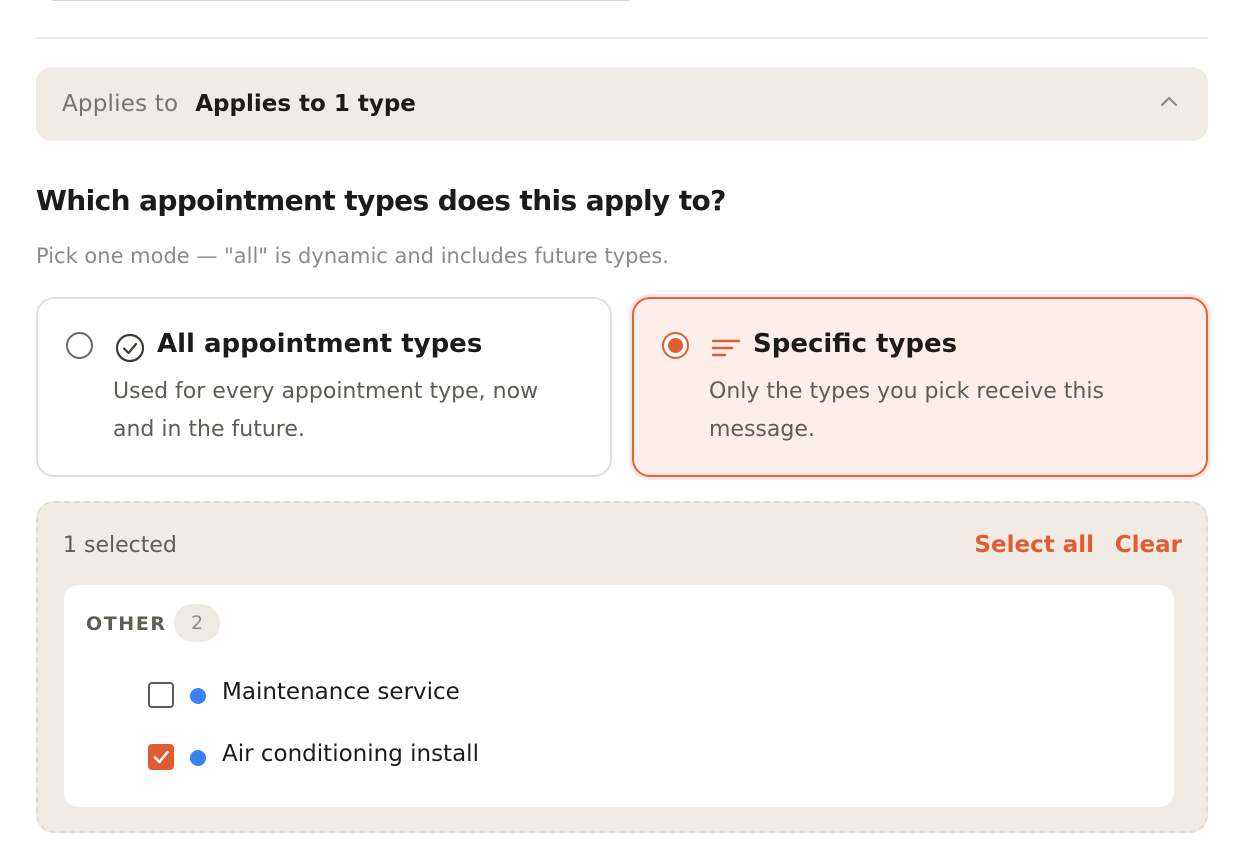  Describe the element at coordinates (305, 104) in the screenshot. I see `applies-to-value: Applies to 1 type` at that location.